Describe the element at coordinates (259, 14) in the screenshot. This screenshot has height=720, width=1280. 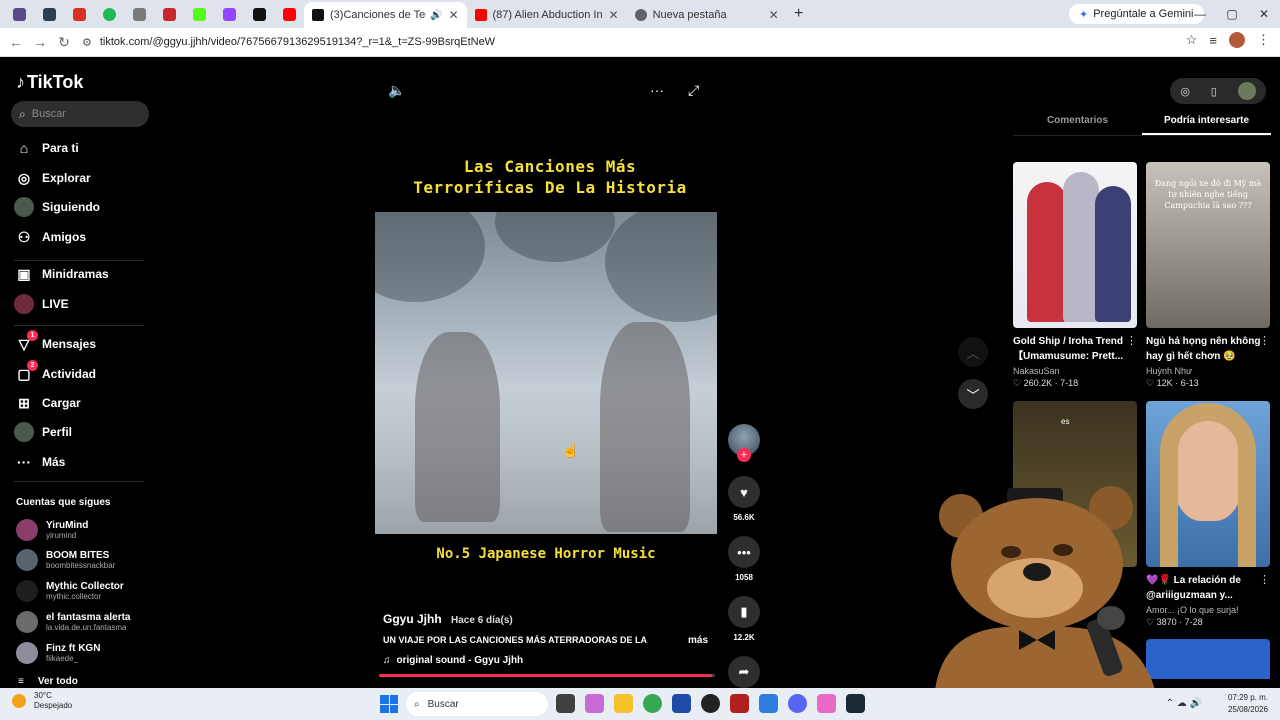
I see `pinned-tab-x` at that location.